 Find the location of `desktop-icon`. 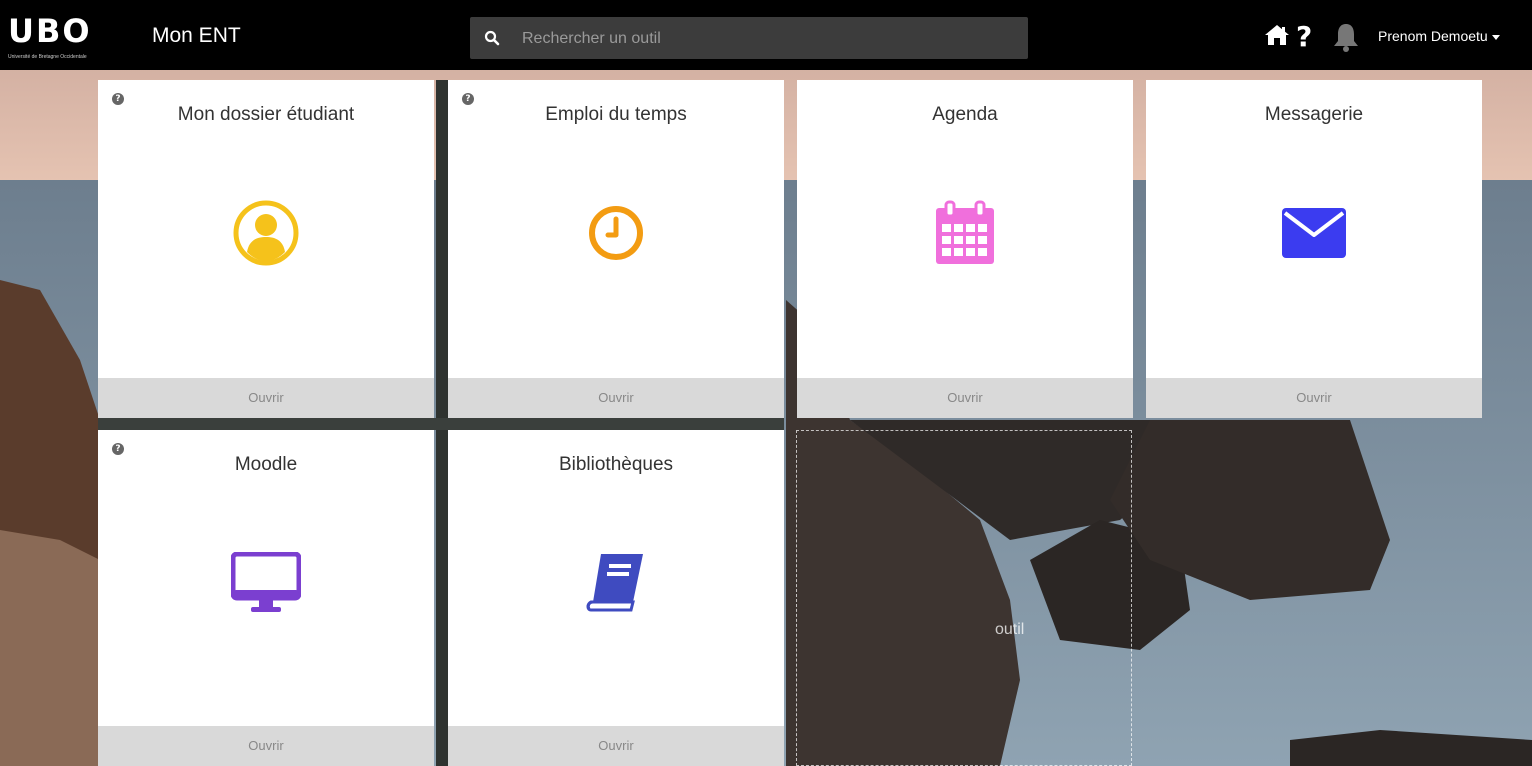

desktop-icon is located at coordinates (266, 582).